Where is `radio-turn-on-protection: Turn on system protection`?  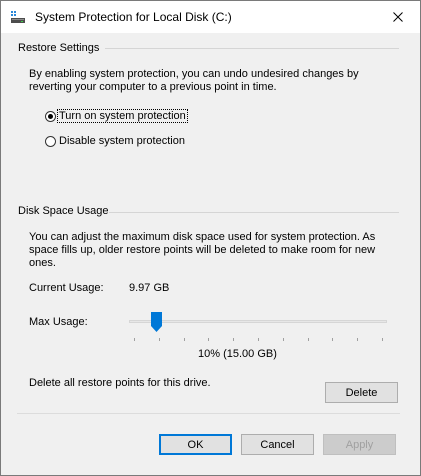 radio-turn-on-protection: Turn on system protection is located at coordinates (116, 116).